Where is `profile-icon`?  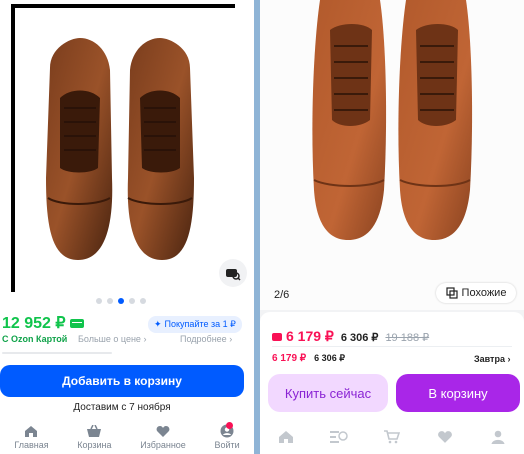 profile-icon is located at coordinates (498, 437).